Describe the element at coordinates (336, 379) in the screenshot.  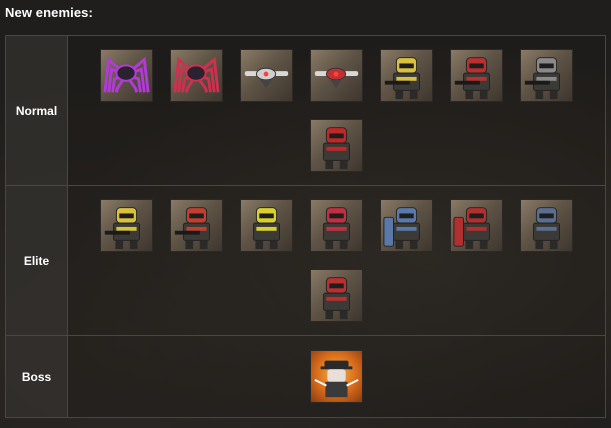
I see `gunslinger-boss-icon` at that location.